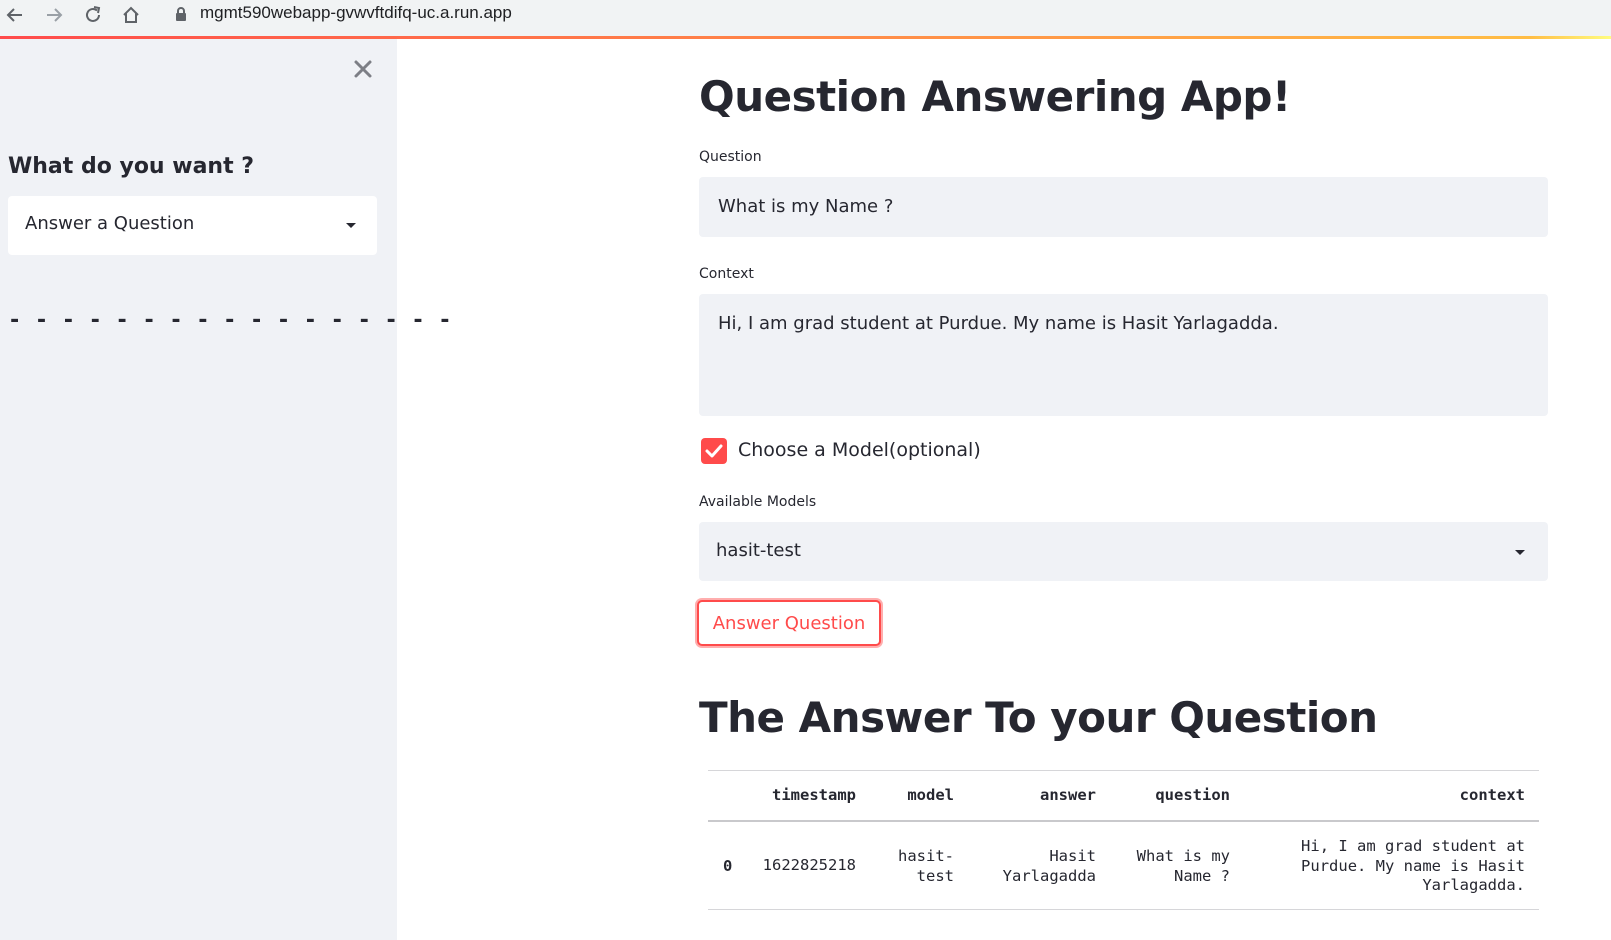 The height and width of the screenshot is (940, 1611). What do you see at coordinates (1123, 821) in the screenshot?
I see `table-header-rule` at bounding box center [1123, 821].